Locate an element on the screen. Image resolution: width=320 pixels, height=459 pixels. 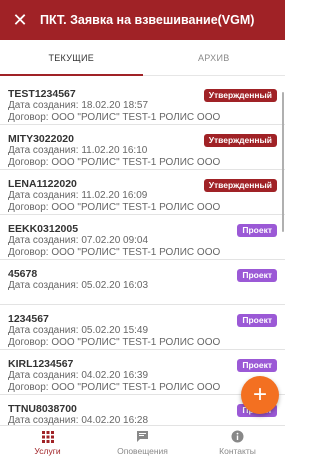
nav-notifications: Оповещения is located at coordinates (142, 442).